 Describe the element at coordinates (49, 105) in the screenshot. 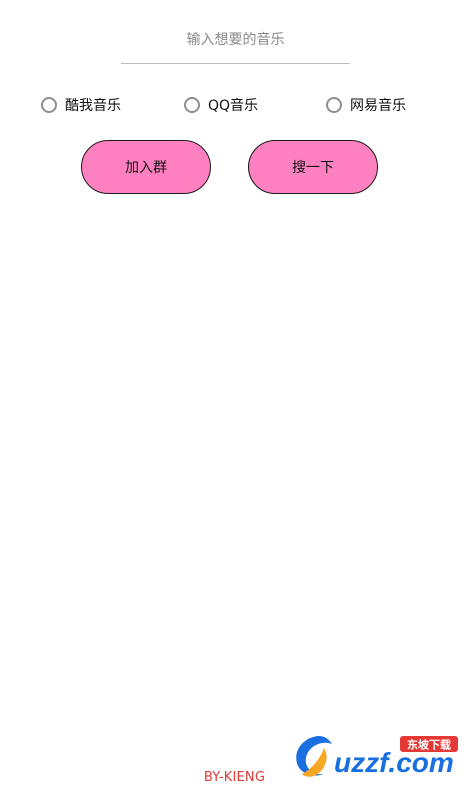

I see `radio-button-kuwo` at that location.